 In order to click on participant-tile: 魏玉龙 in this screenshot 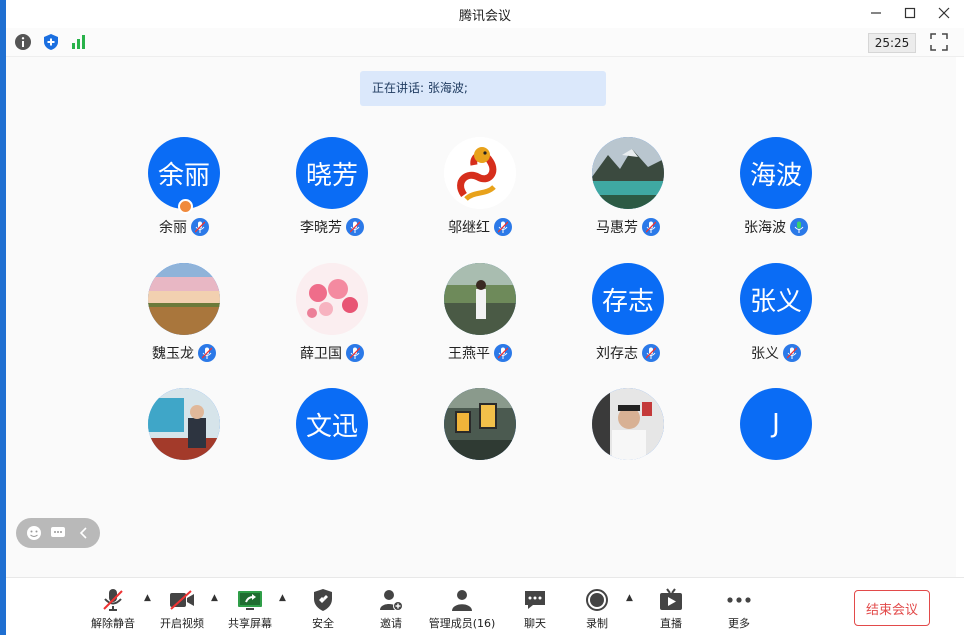, I will do `click(184, 318)`.